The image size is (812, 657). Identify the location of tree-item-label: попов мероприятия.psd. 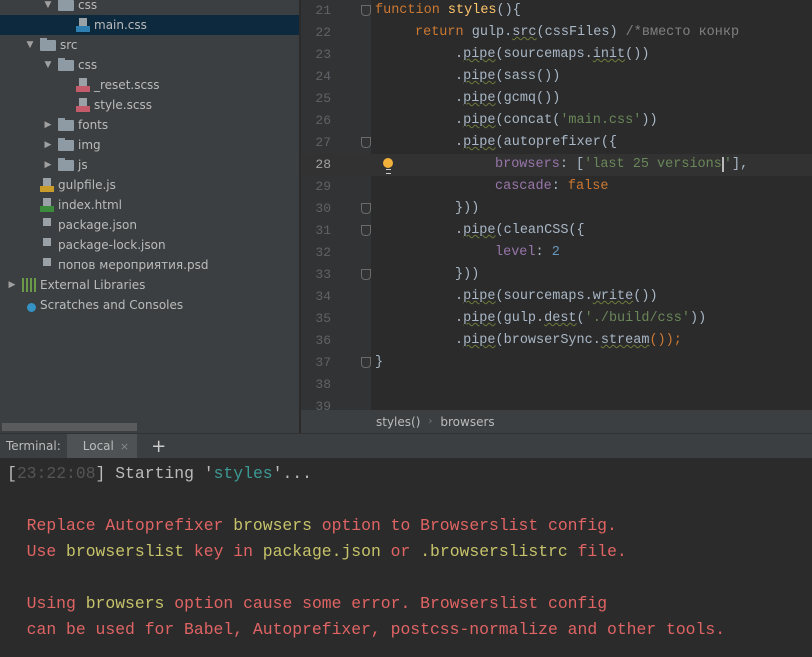
(133, 265).